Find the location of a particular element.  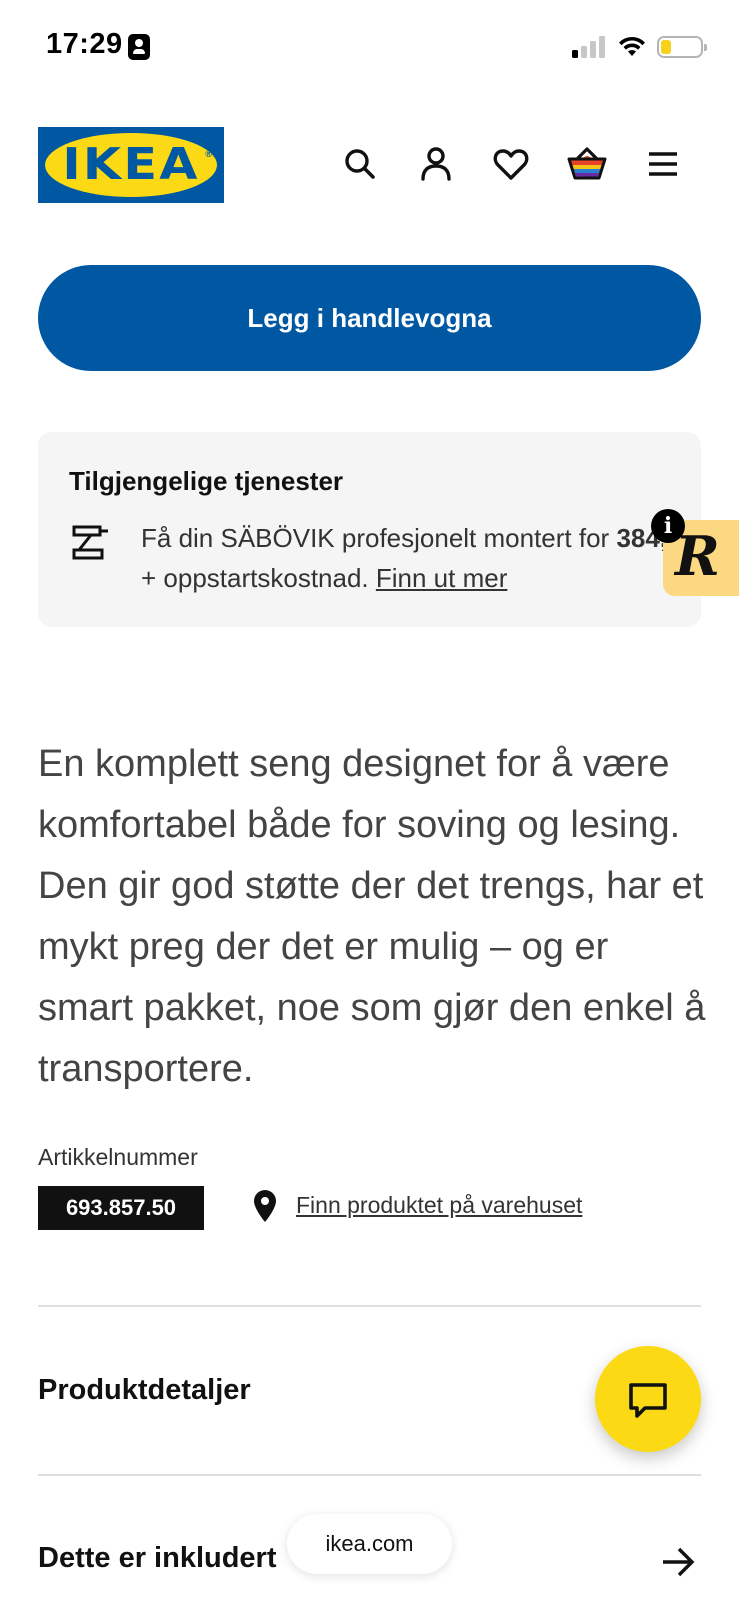

product-details-row: Produktdetaljer is located at coordinates (144, 1390).